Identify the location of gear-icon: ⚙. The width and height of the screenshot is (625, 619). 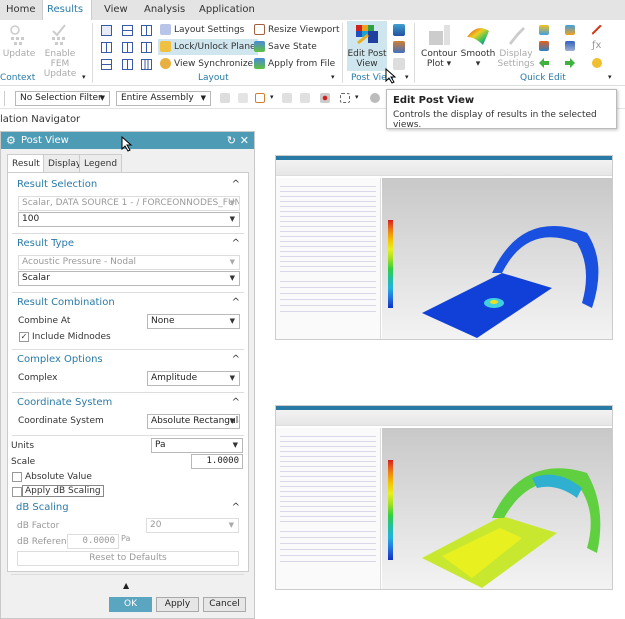
(11, 140).